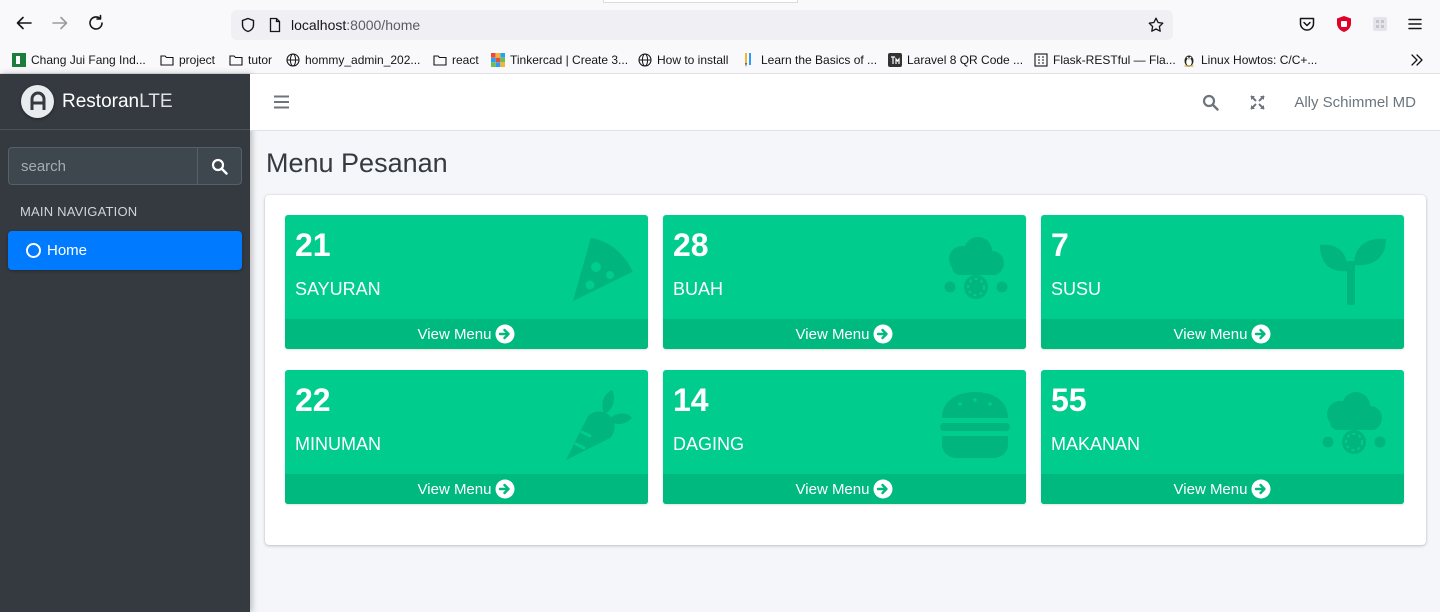 Image resolution: width=1440 pixels, height=612 pixels. Describe the element at coordinates (1415, 24) in the screenshot. I see `app-menu-icon` at that location.